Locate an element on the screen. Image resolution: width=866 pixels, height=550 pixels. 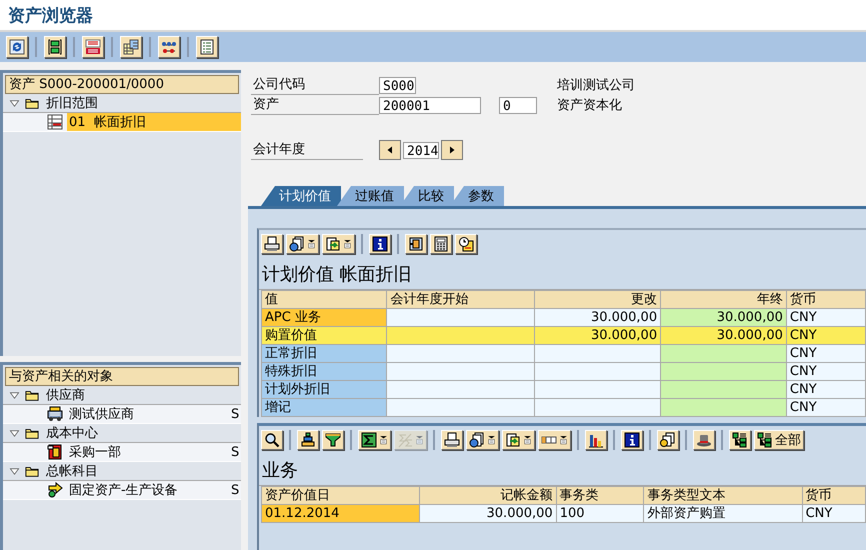
refresh-button is located at coordinates (17, 47).